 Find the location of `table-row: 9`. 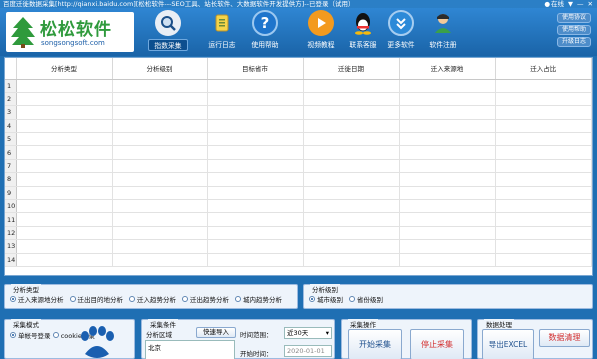

table-row: 9 is located at coordinates (298, 193).